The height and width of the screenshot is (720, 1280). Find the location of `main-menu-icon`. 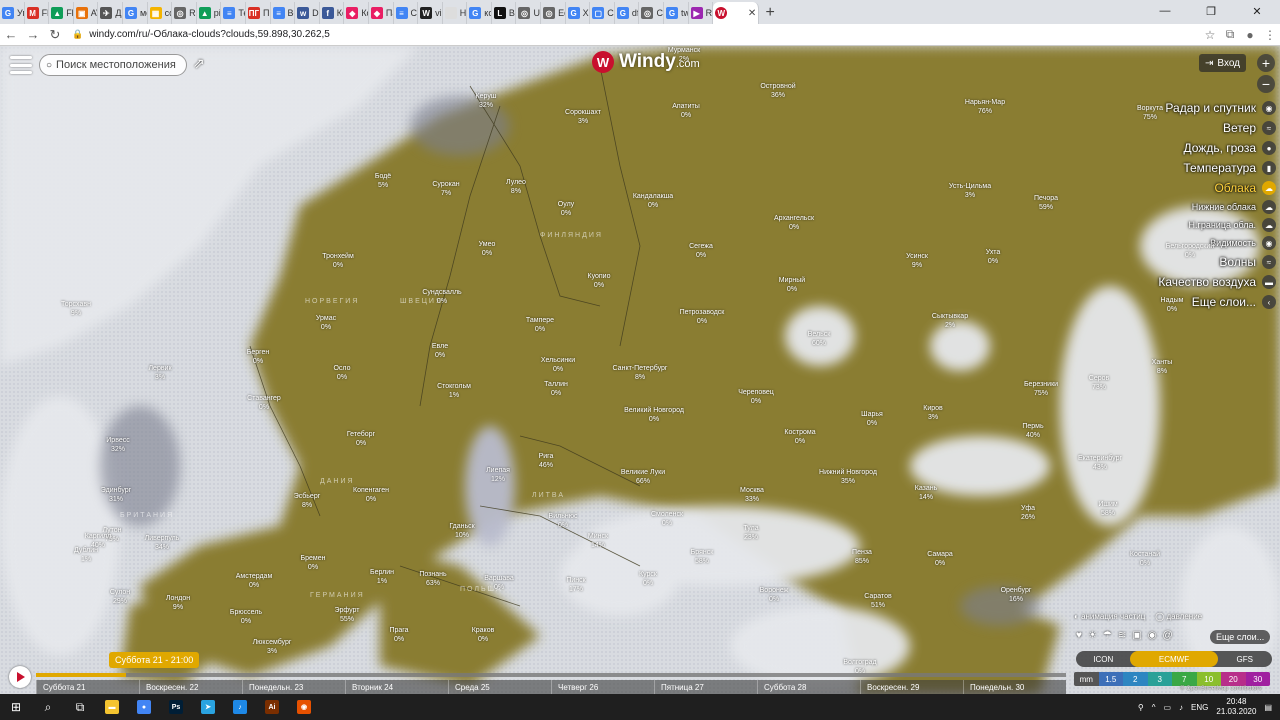

main-menu-icon is located at coordinates (21, 65).